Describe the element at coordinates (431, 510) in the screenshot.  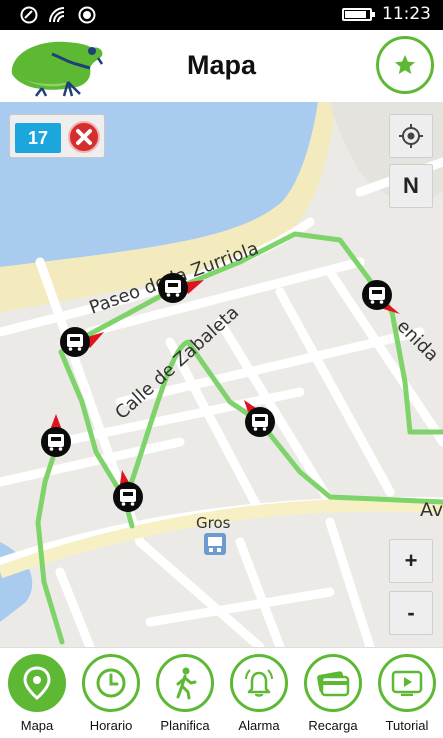
I see `street-label-av: Av` at that location.